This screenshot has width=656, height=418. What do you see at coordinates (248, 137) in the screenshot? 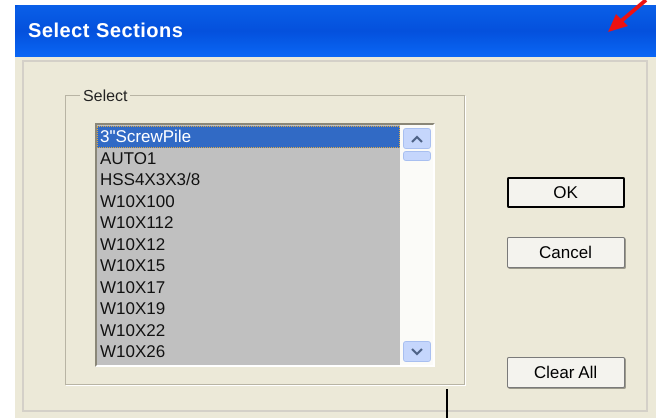
I see `list-item: 3"ScrewPile` at bounding box center [248, 137].